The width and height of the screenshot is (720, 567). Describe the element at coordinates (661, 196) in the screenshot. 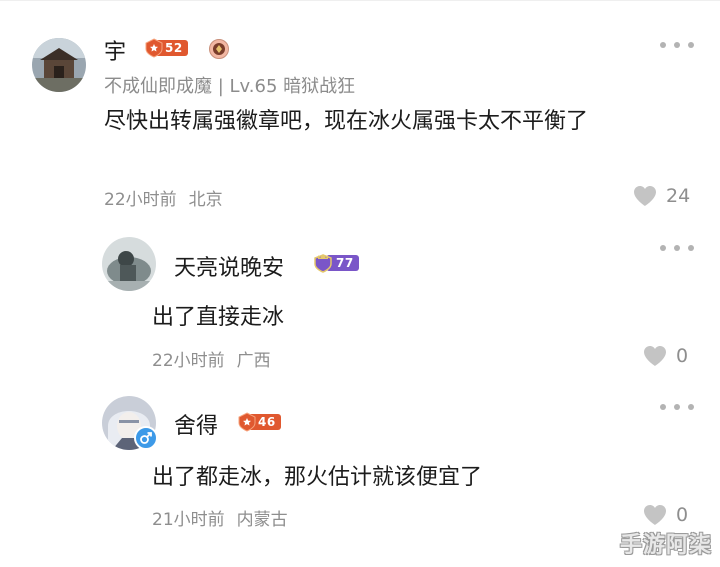

I see `like-button: 24` at that location.